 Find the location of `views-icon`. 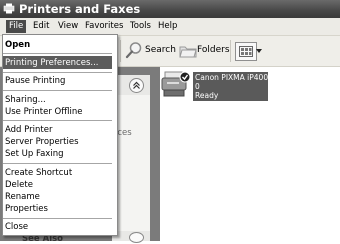

views-icon is located at coordinates (246, 51).